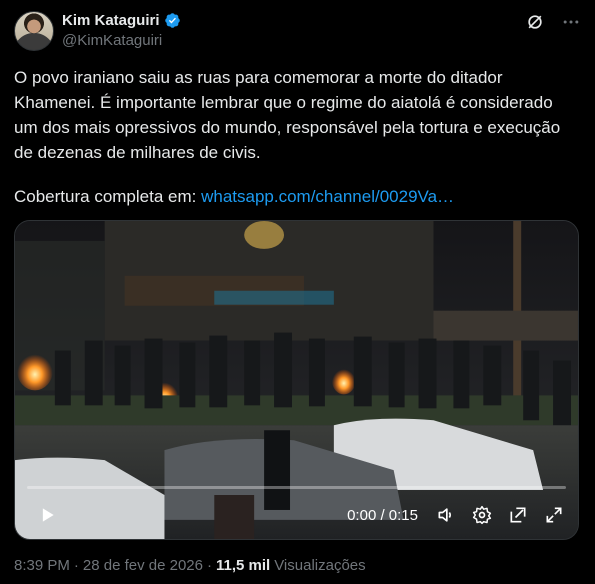 The height and width of the screenshot is (584, 595). What do you see at coordinates (482, 515) in the screenshot?
I see `settings-icon` at bounding box center [482, 515].